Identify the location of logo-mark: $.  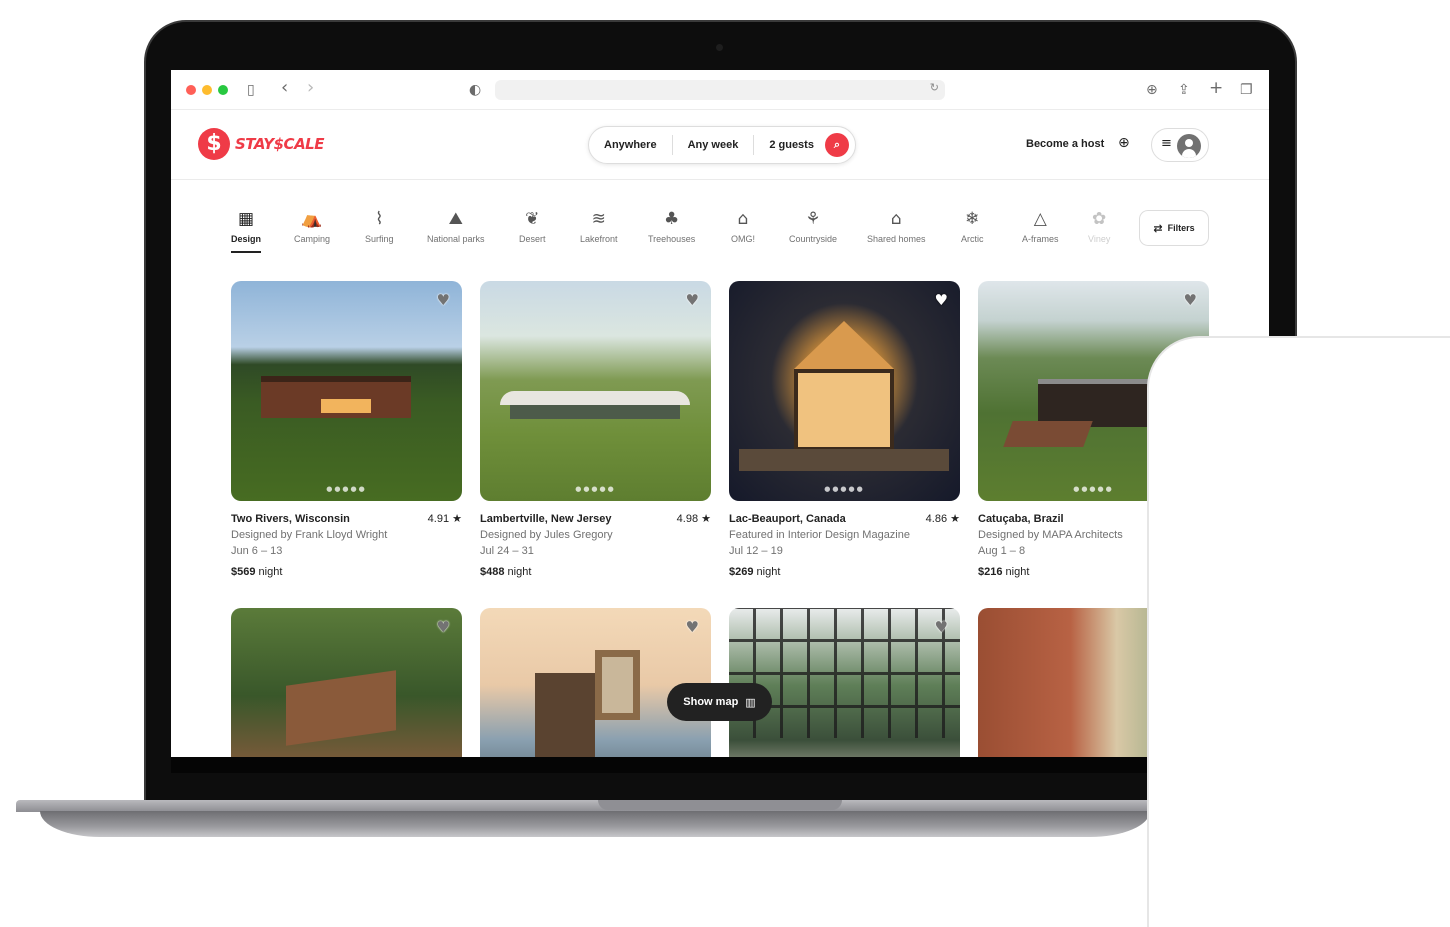
(214, 144).